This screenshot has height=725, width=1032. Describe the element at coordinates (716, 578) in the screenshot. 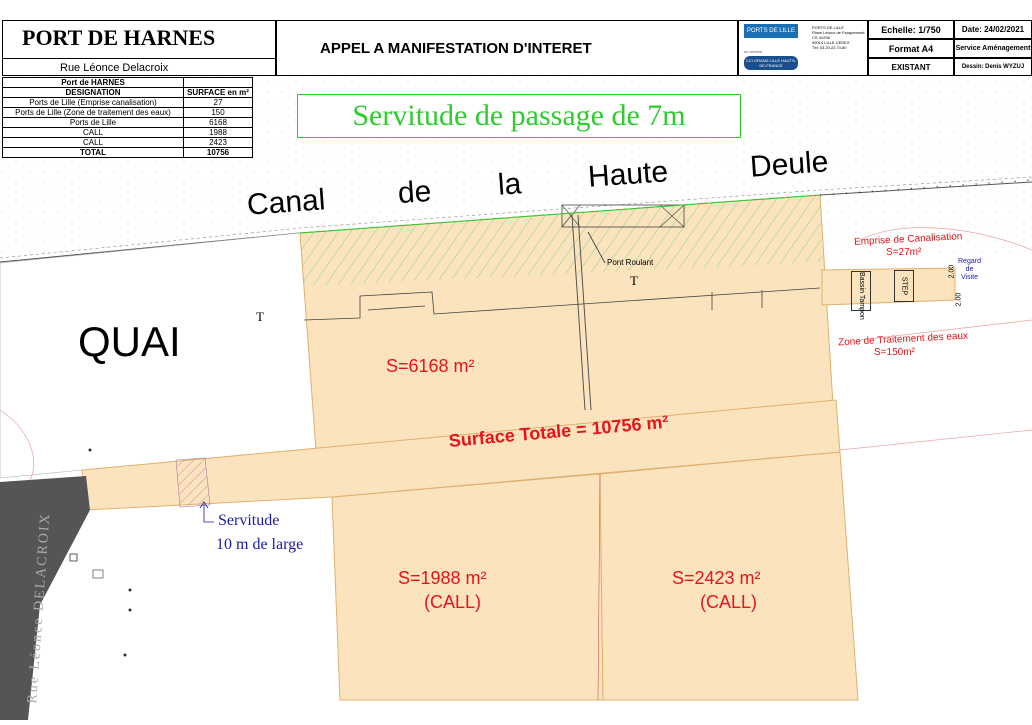

I see `area-2423-label: S=2423 m²` at that location.